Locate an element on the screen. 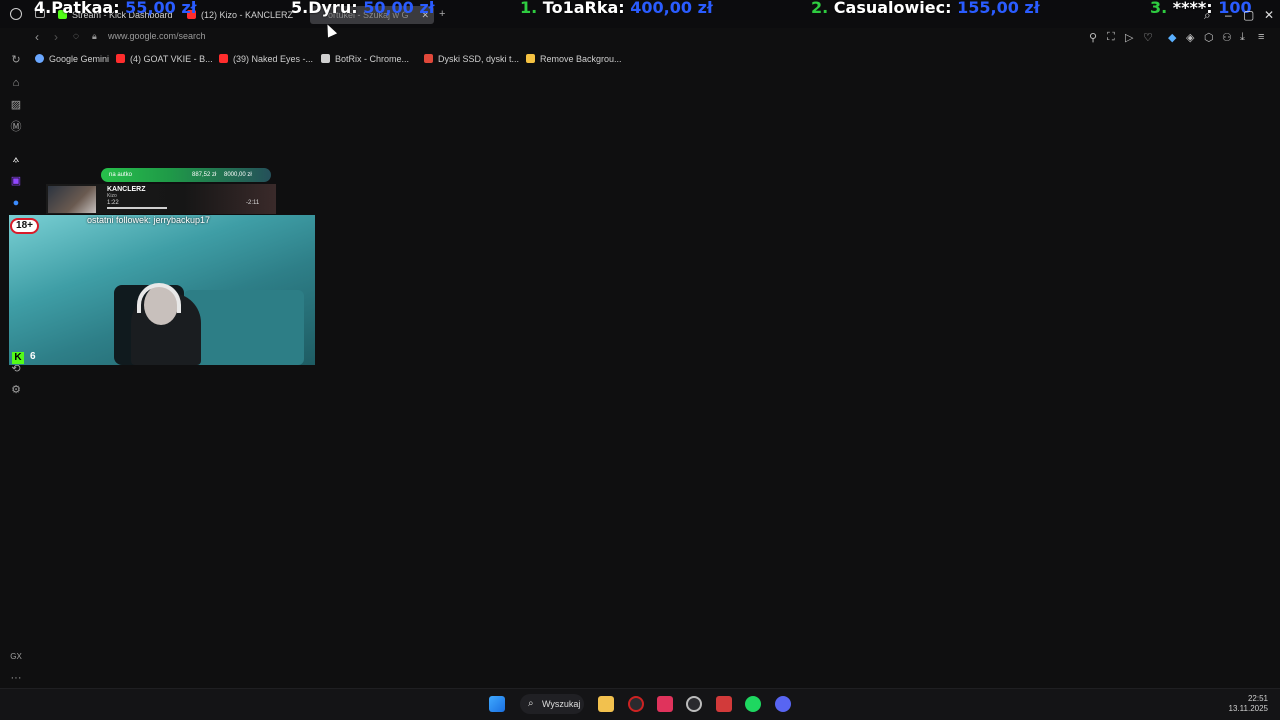 This screenshot has height=720, width=1280. pin-icon: ⚲ is located at coordinates (1093, 37).